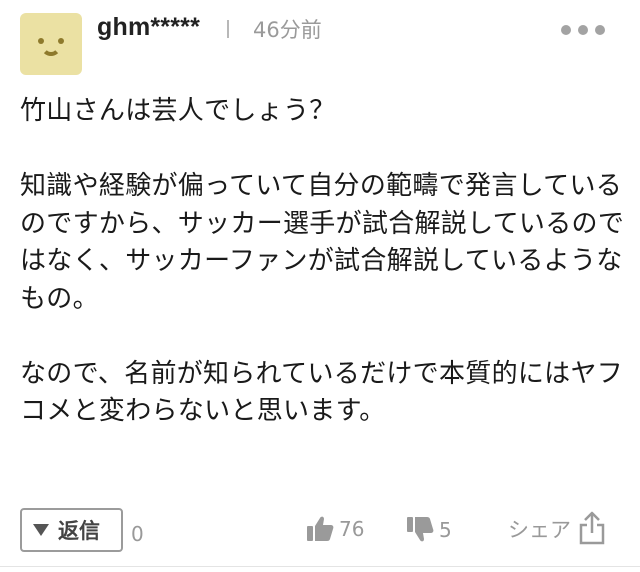  I want to click on comment-footer: 返信 0 76 5 シェア, so click(320, 531).